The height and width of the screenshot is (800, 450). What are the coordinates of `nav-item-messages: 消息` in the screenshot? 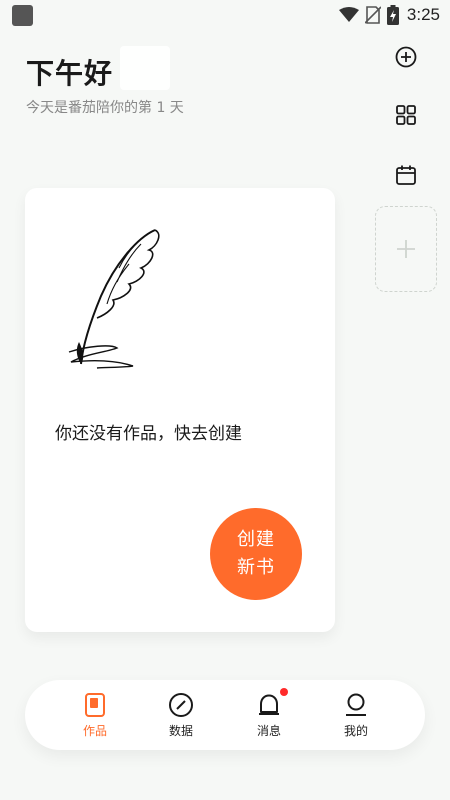 It's located at (269, 715).